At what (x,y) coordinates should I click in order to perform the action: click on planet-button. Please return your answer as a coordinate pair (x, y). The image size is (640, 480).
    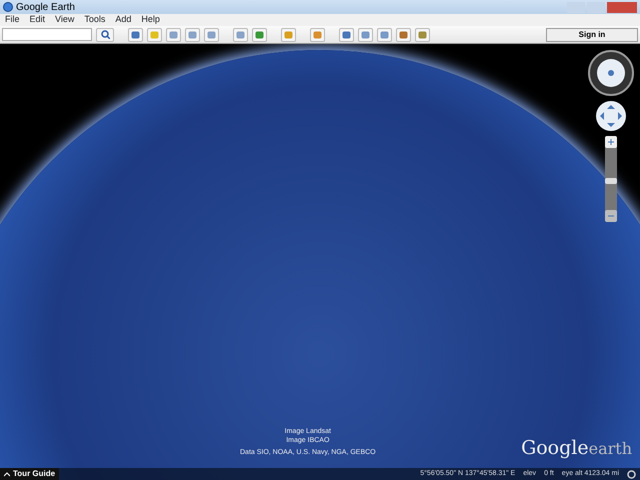
    Looking at the image, I should click on (317, 35).